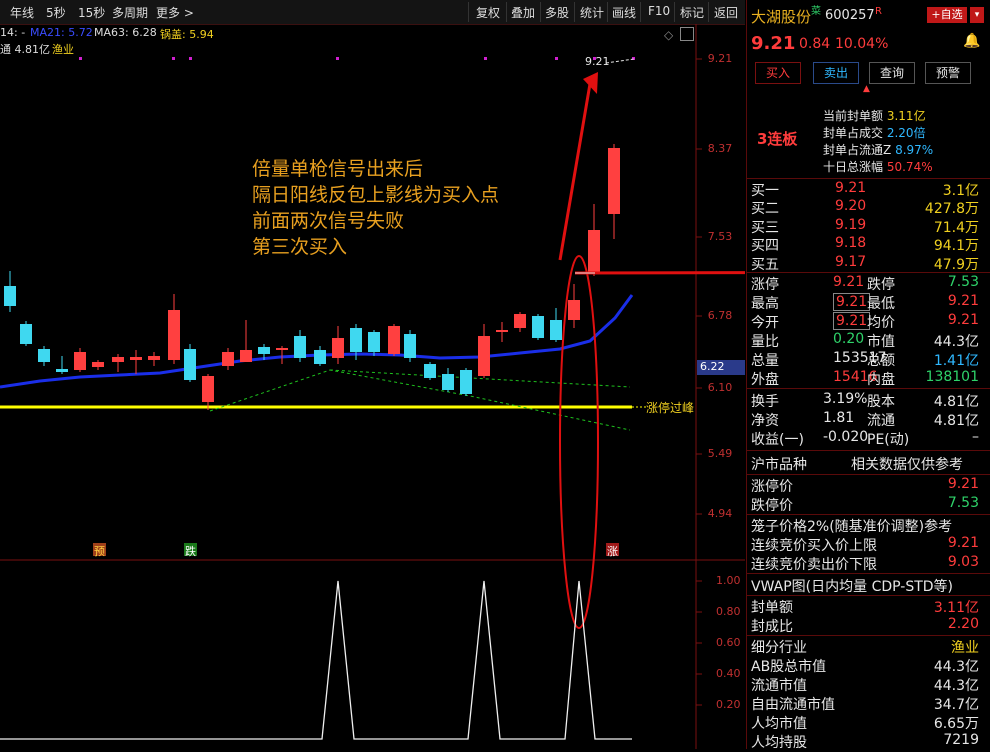  Describe the element at coordinates (712, 366) in the screenshot. I see `price-highlight: 6.22` at that location.